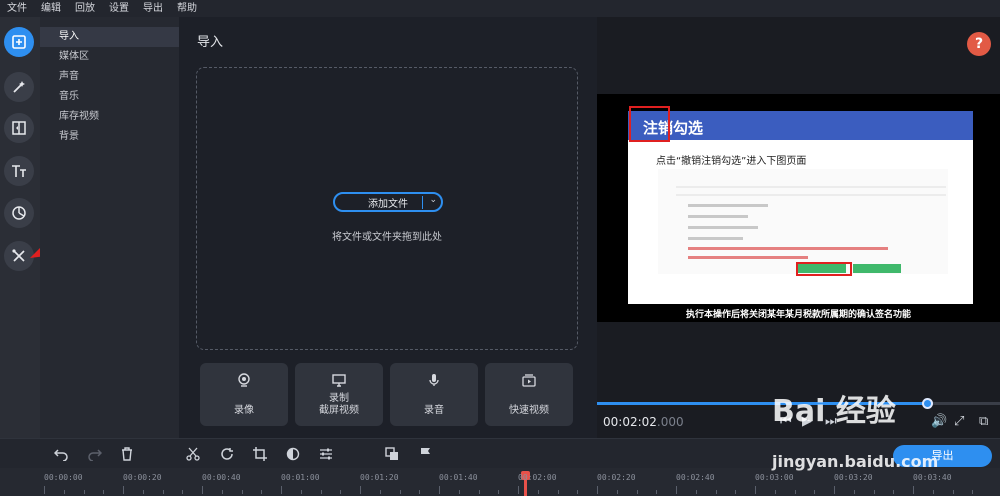 The width and height of the screenshot is (1000, 496). Describe the element at coordinates (109, 137) in the screenshot. I see `sidebar-item-backgrounds: 背景` at that location.